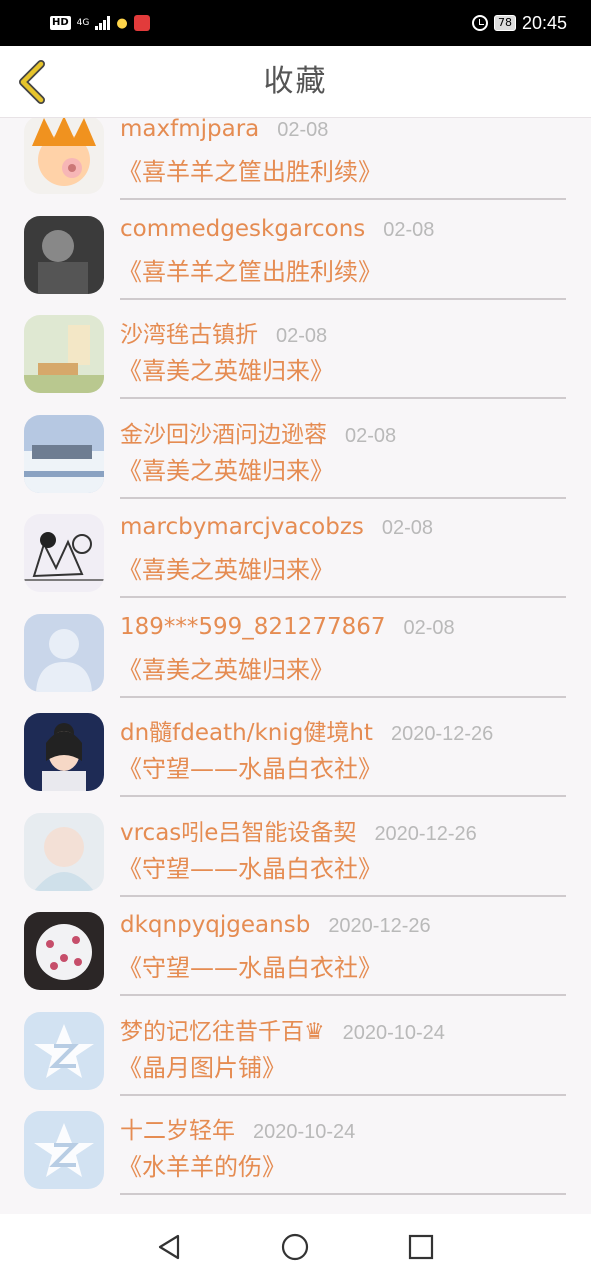  What do you see at coordinates (242, 527) in the screenshot?
I see `user-name: marcbymarcjvacobzs` at bounding box center [242, 527].